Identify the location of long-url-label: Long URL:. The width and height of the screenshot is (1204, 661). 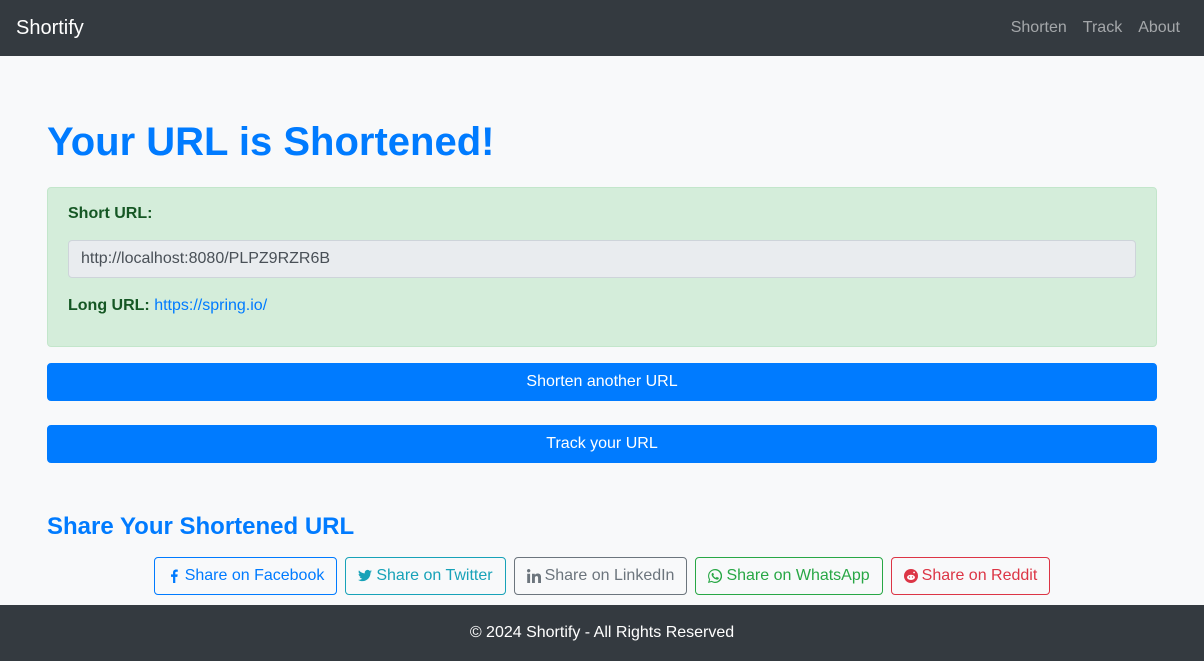
(109, 305).